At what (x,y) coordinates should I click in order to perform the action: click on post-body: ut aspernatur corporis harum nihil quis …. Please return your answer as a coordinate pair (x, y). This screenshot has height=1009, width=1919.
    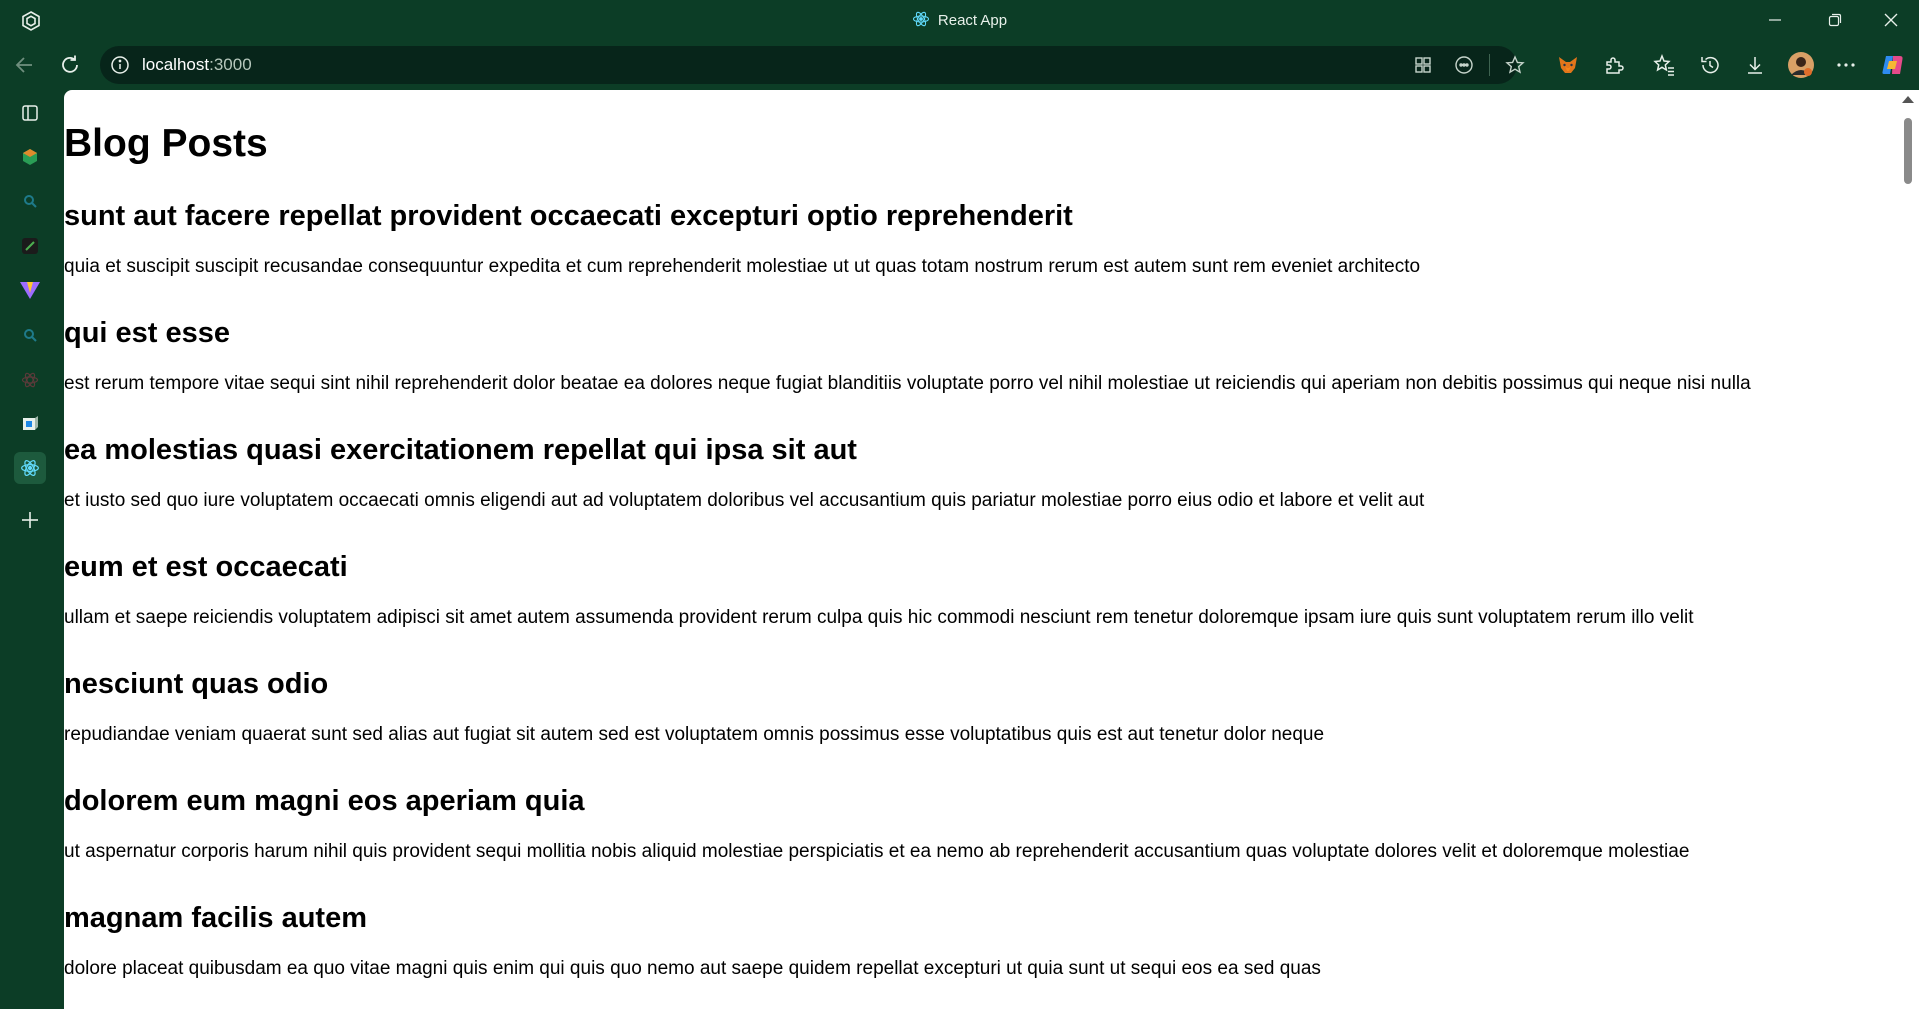
    Looking at the image, I should click on (877, 851).